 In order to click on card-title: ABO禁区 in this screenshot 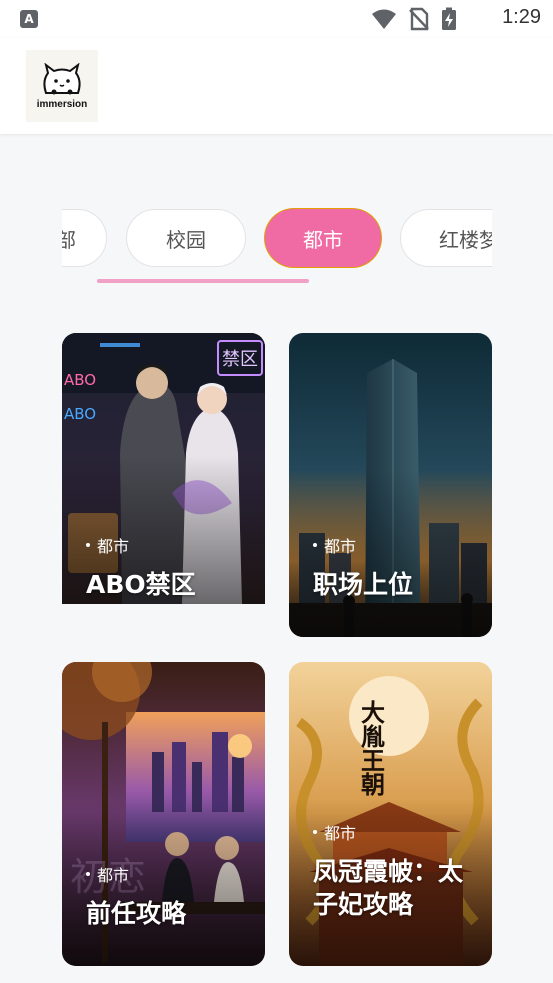, I will do `click(141, 584)`.